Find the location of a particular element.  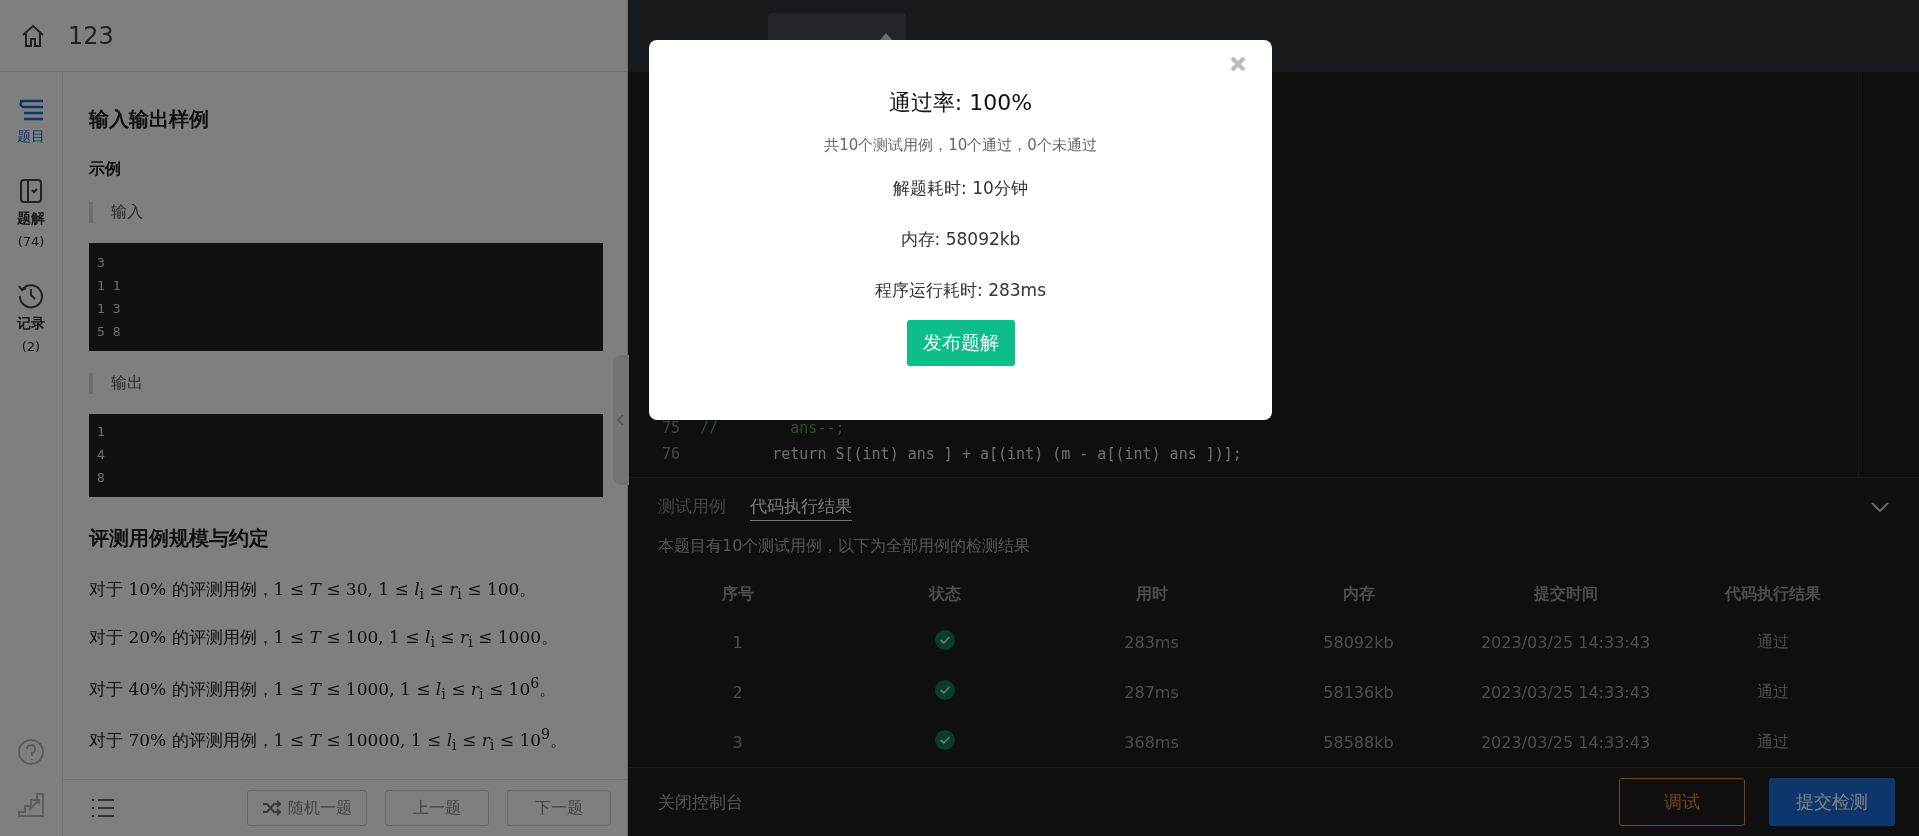

block-label: 输入 is located at coordinates (346, 212).